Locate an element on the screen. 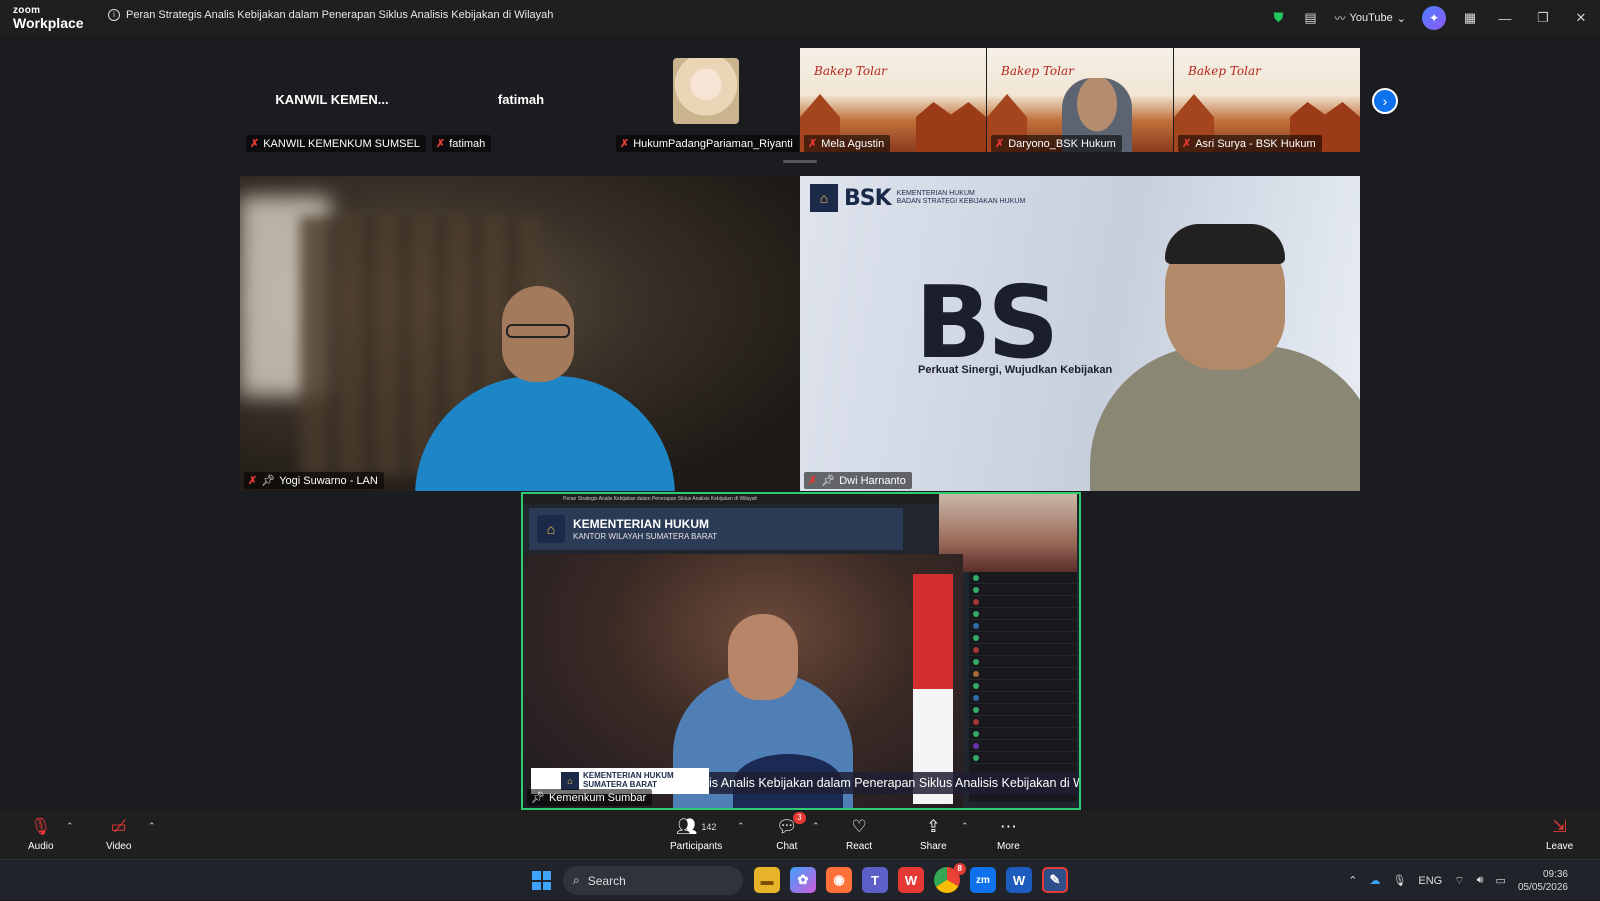  participant-label: ✗ 📌︎ Yogi Suwarno - LAN is located at coordinates (314, 480).